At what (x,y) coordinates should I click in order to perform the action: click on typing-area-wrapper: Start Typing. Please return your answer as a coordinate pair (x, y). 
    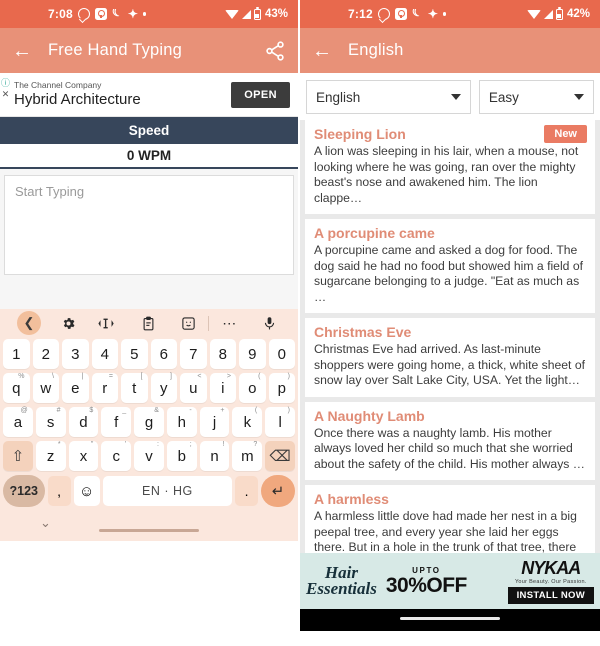
    Looking at the image, I should click on (149, 226).